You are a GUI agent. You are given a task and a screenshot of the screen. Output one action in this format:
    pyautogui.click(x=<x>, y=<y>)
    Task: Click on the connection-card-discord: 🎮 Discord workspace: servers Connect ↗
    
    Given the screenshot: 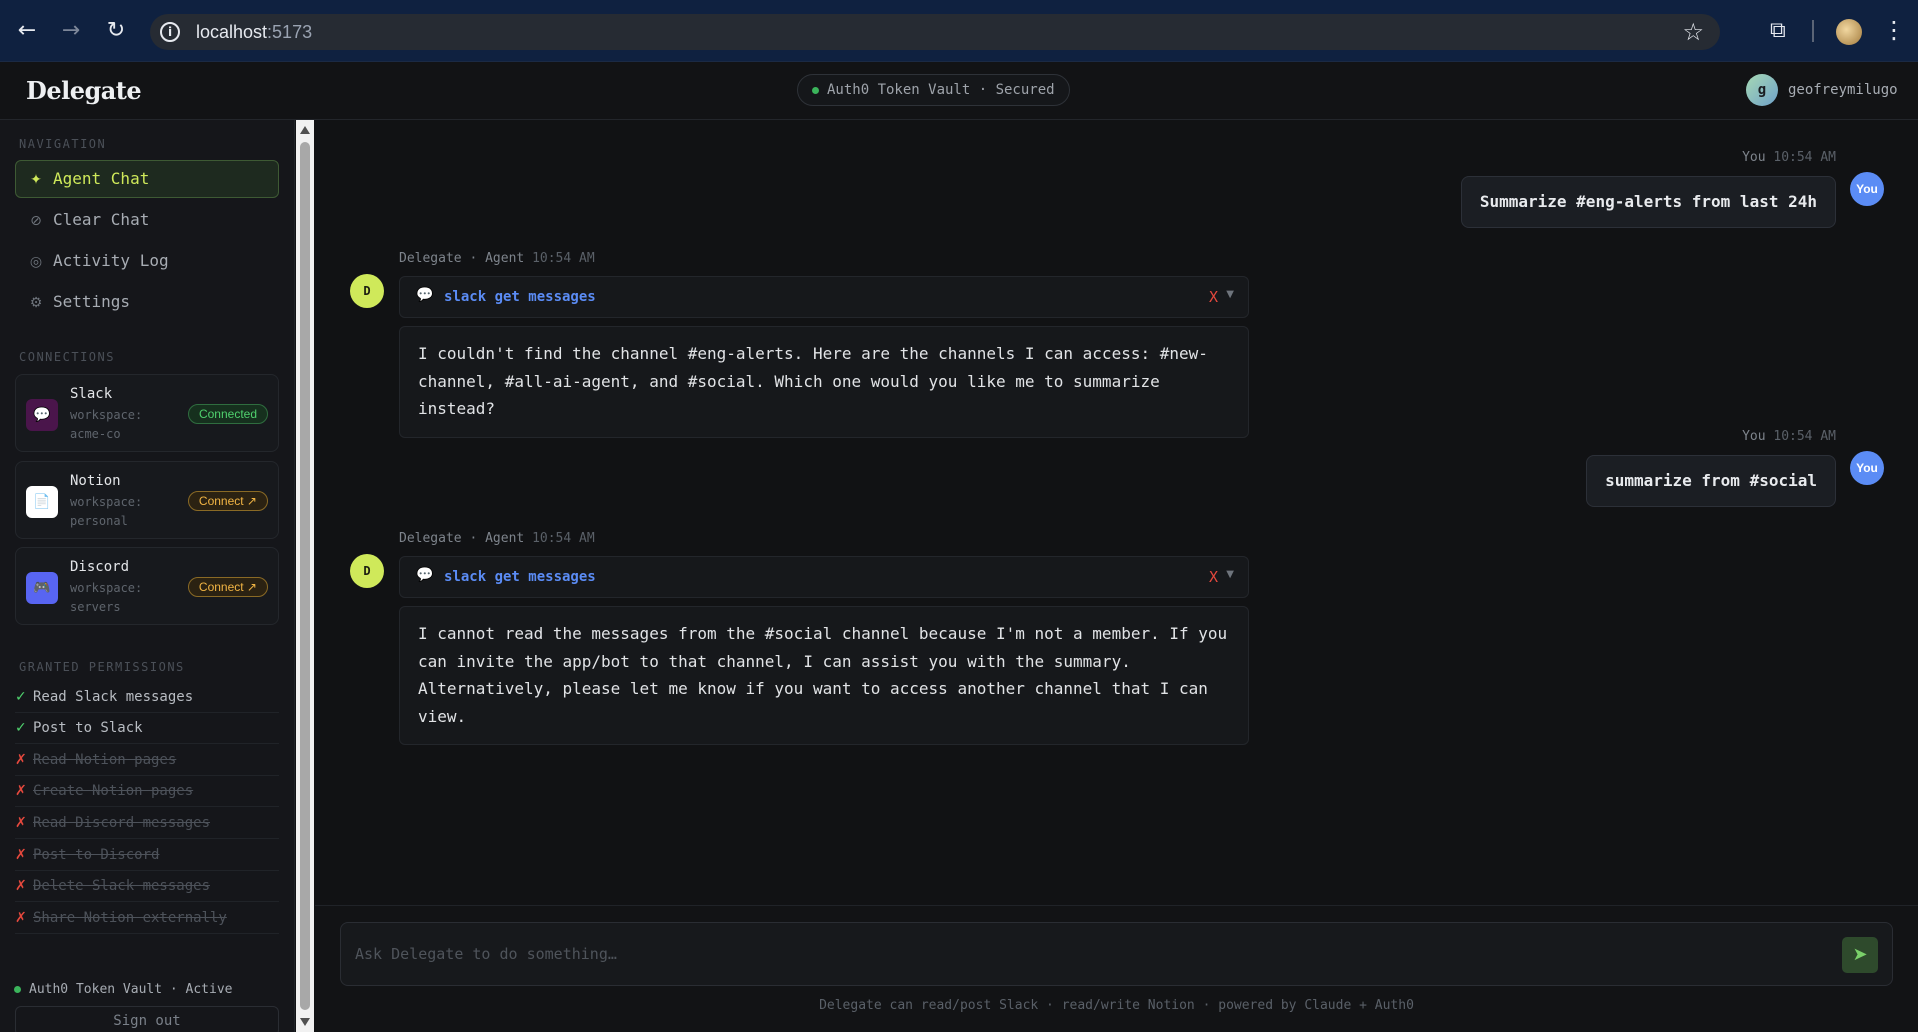 What is the action you would take?
    pyautogui.click(x=147, y=586)
    